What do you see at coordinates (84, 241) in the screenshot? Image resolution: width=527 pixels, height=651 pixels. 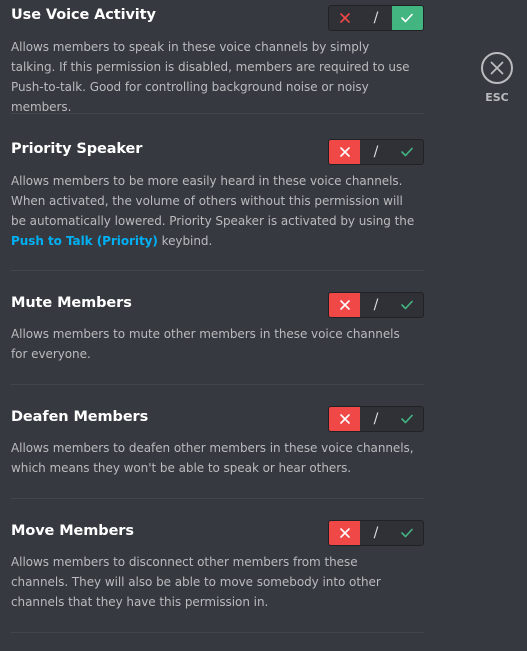 I see `push-to-talk-priority-link: Push to Talk (Priority)` at bounding box center [84, 241].